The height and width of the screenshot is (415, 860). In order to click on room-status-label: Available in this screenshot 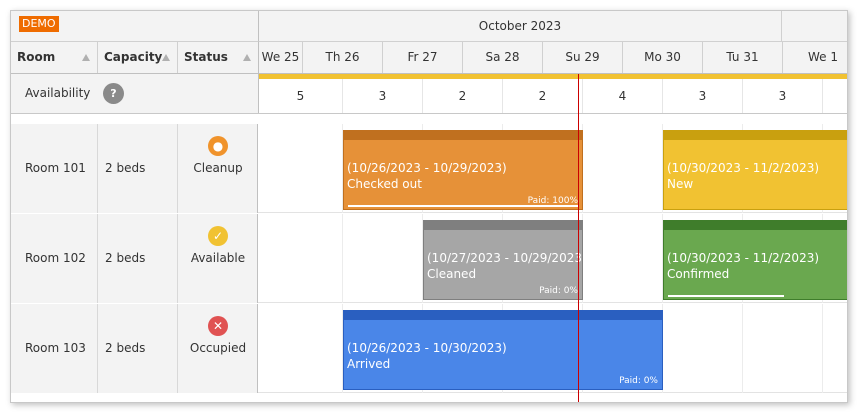, I will do `click(218, 258)`.